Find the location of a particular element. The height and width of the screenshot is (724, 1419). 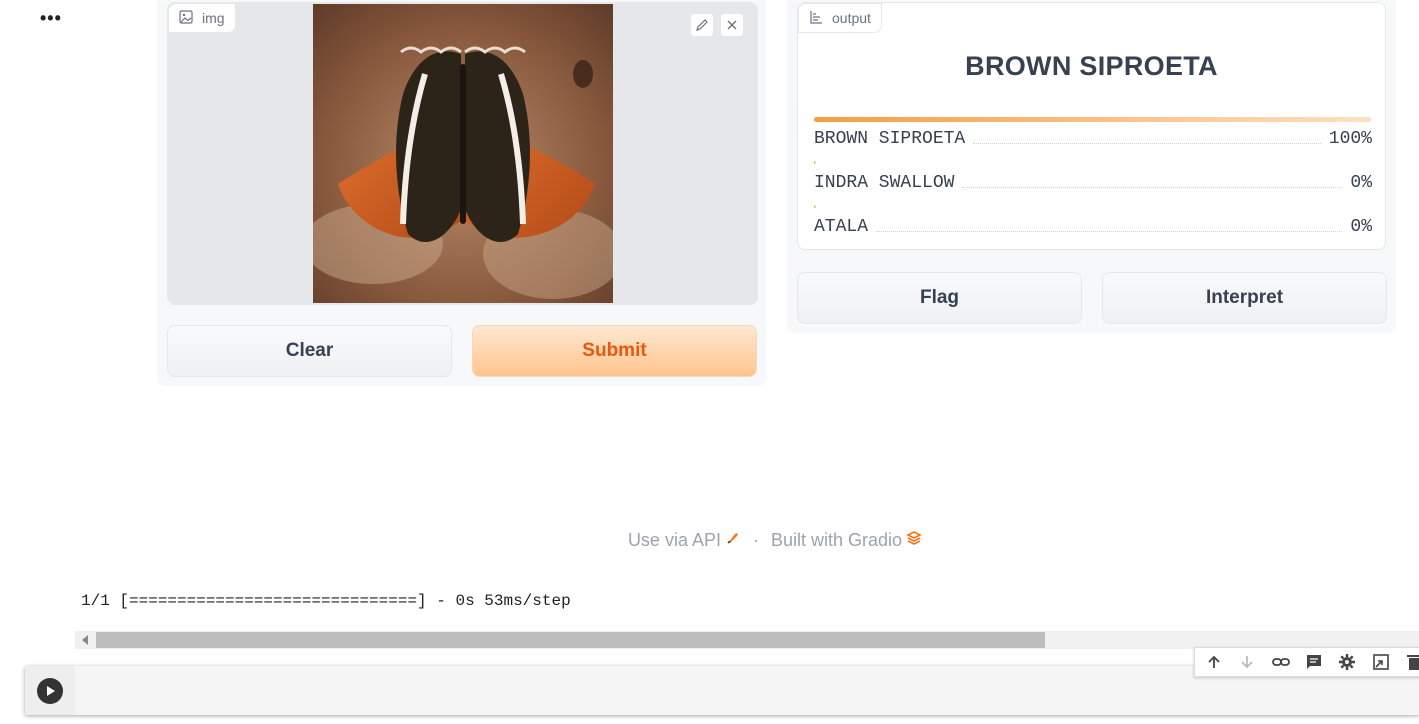

confidence-value: 100% is located at coordinates (1350, 139).